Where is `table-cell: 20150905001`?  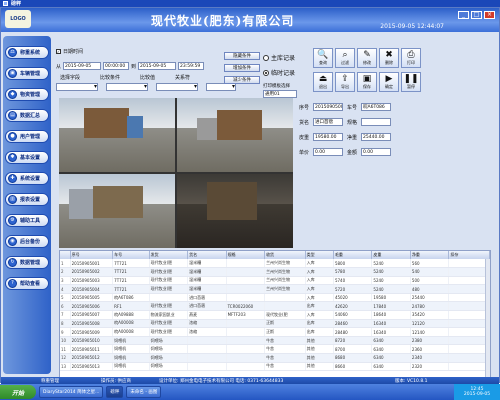 table-cell: 20150905001 is located at coordinates (92, 264).